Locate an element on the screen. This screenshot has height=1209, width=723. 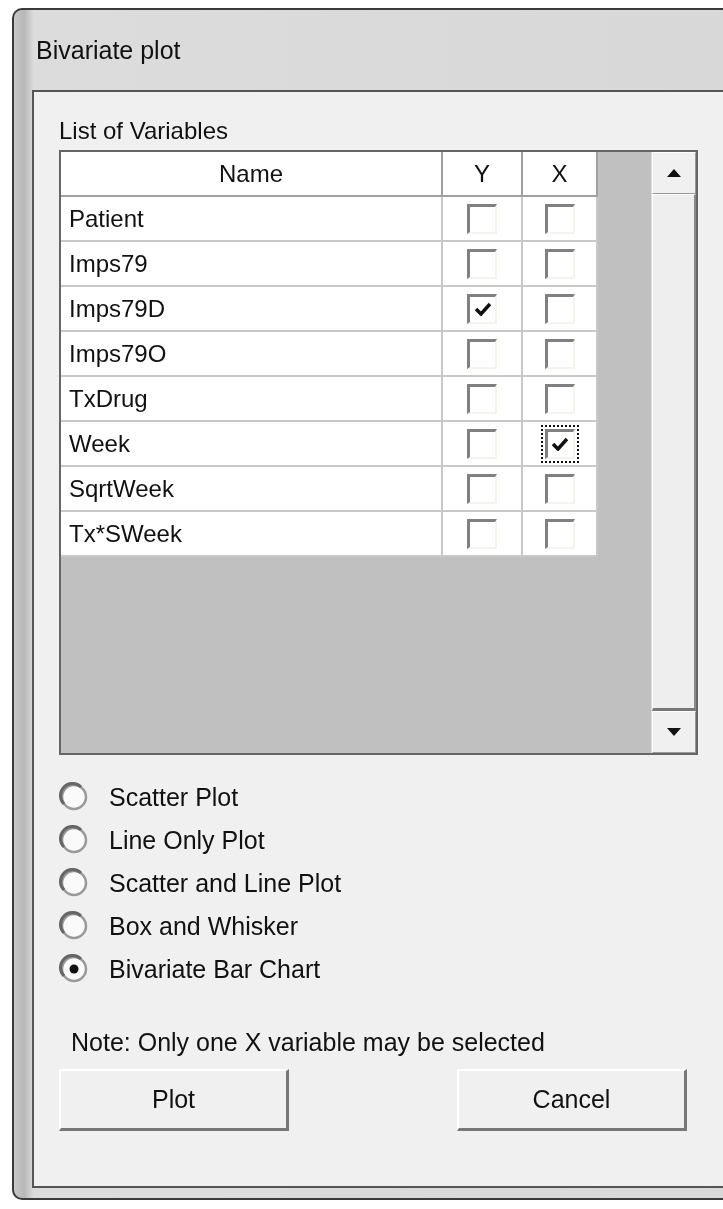
cancel-button: Cancel is located at coordinates (572, 1100).